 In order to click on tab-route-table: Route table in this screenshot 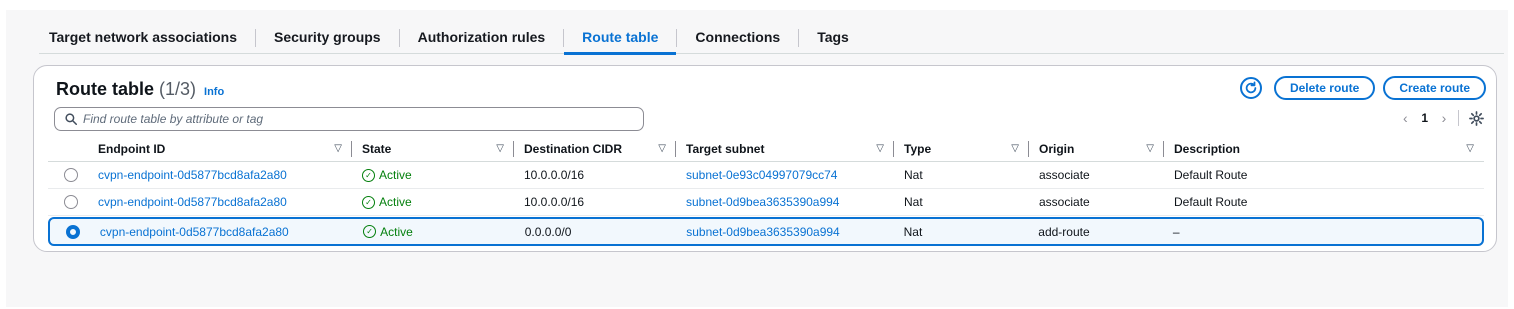, I will do `click(620, 39)`.